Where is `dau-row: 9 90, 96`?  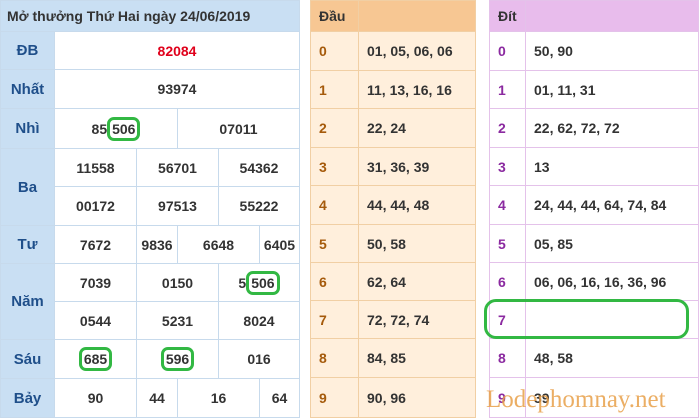 dau-row: 9 90, 96 is located at coordinates (393, 397).